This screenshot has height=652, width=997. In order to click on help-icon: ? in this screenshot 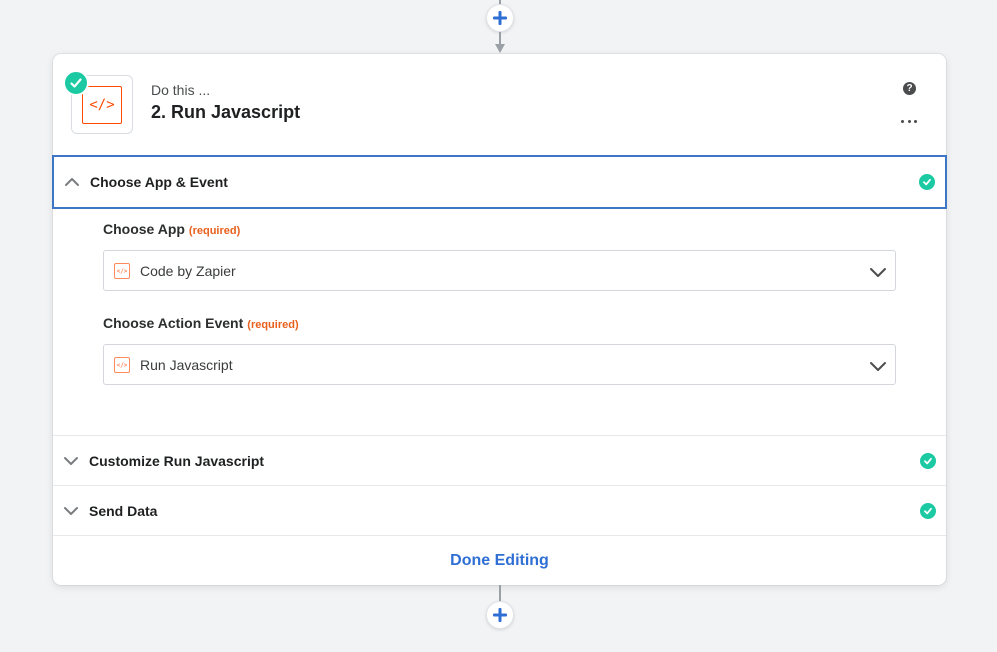, I will do `click(909, 88)`.